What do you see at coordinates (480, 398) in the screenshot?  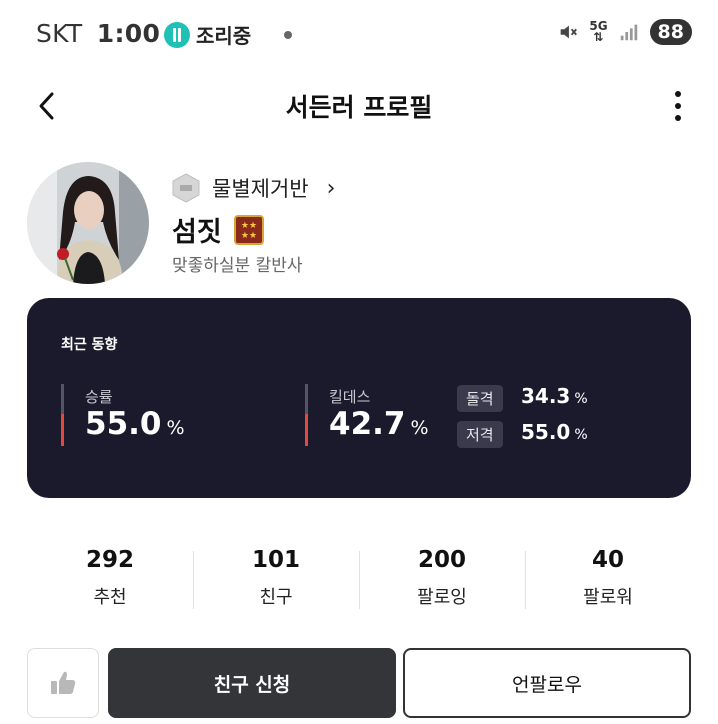 I see `assault-tag: 돌격` at bounding box center [480, 398].